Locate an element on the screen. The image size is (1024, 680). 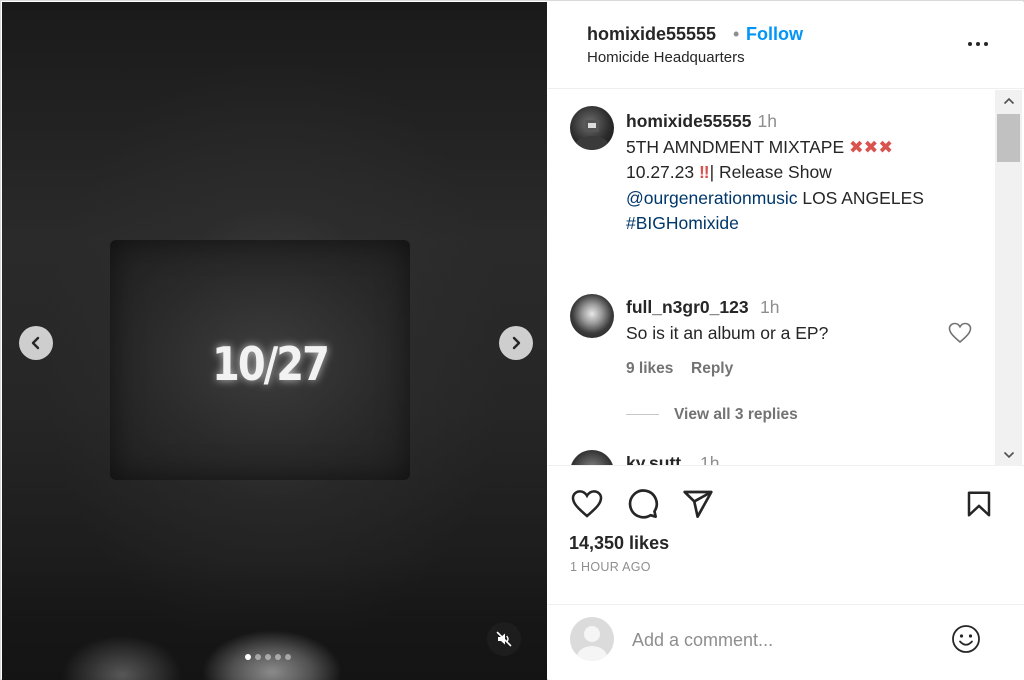
speaker-muted-icon is located at coordinates (504, 639).